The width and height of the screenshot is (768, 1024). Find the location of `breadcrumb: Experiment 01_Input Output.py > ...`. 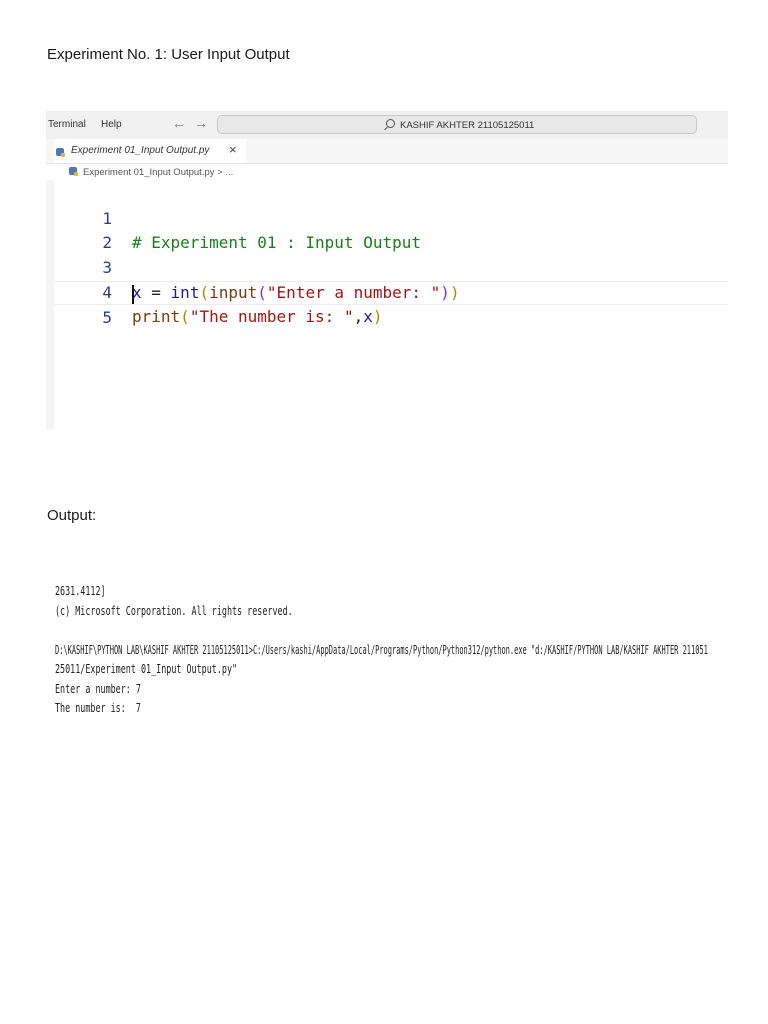

breadcrumb: Experiment 01_Input Output.py > ... is located at coordinates (151, 172).